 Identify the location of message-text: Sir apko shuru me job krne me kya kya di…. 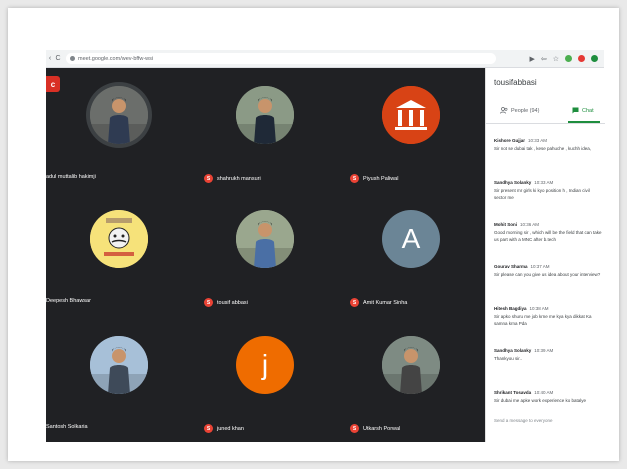
(543, 320).